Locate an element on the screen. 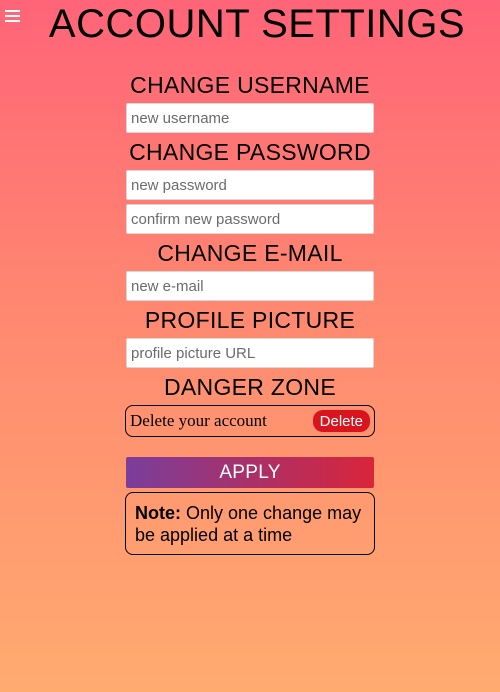 The image size is (500, 692). new-password-input is located at coordinates (250, 185).